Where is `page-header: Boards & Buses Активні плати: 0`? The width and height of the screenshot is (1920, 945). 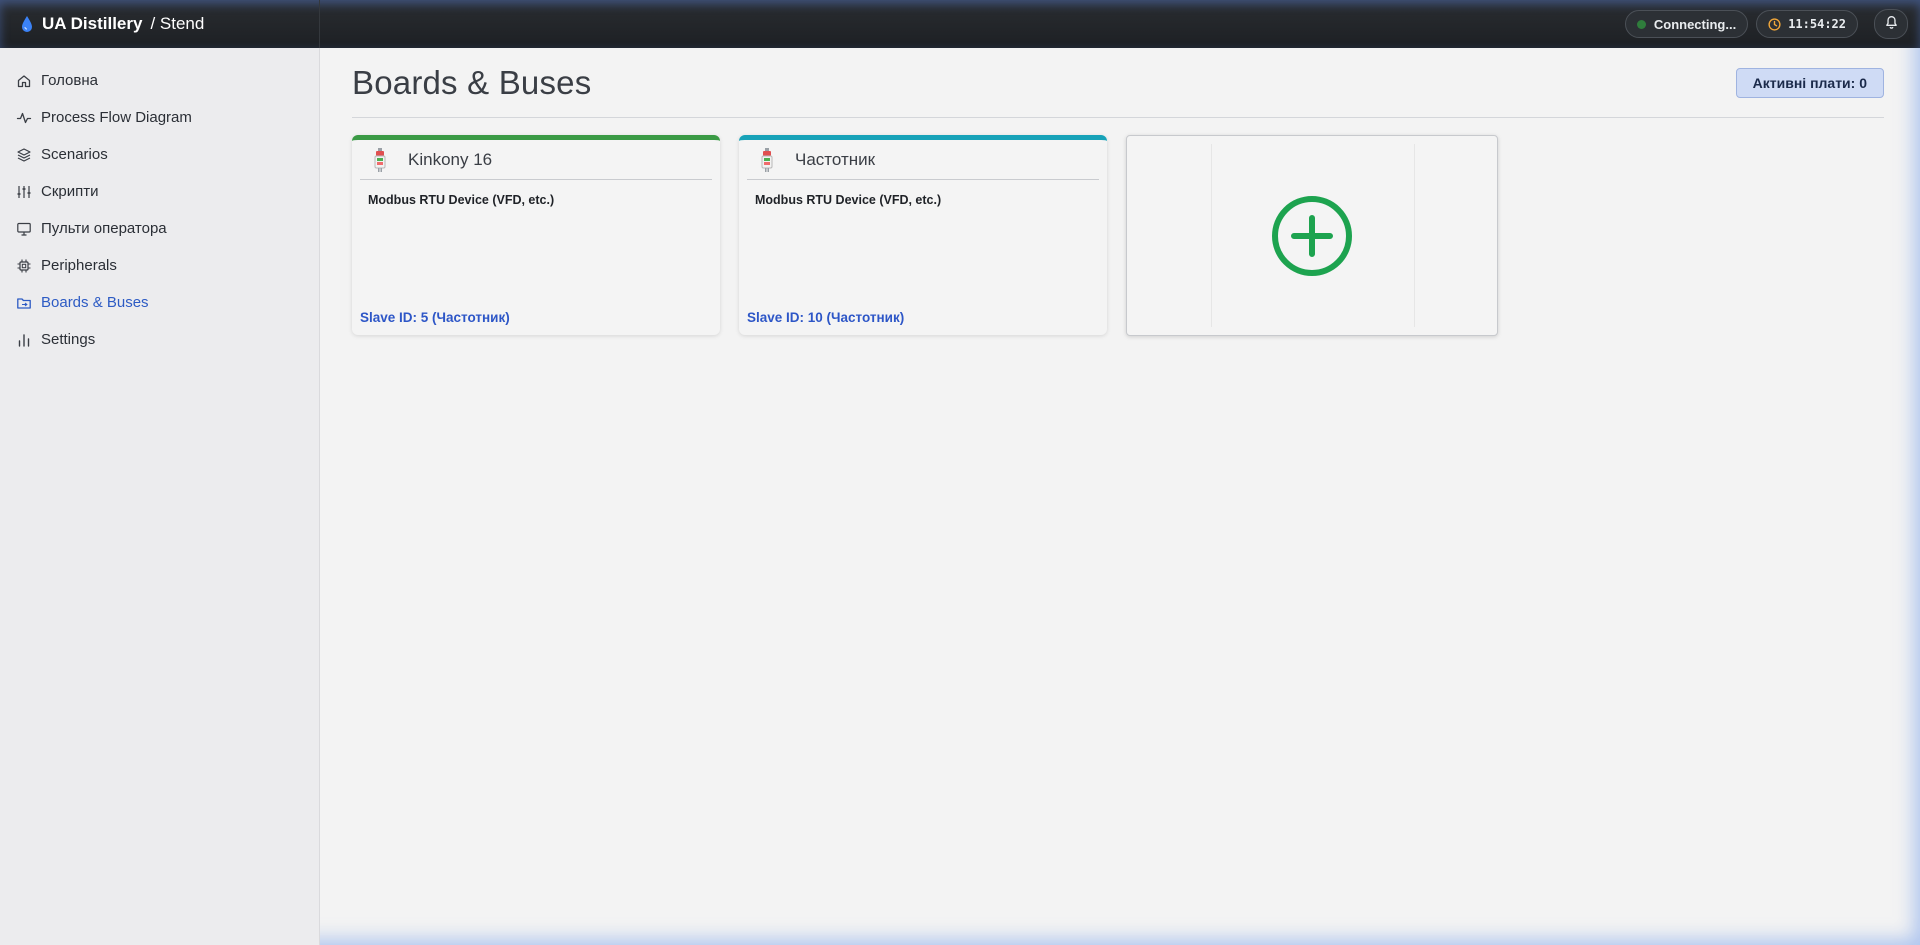
page-header: Boards & Buses Активні плати: 0 is located at coordinates (1118, 83).